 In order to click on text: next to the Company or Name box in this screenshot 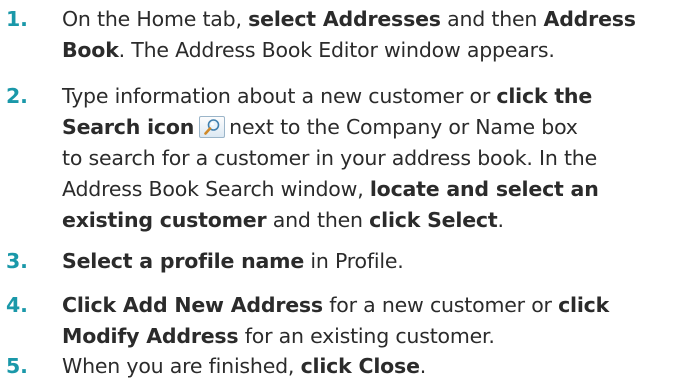, I will do `click(403, 127)`.